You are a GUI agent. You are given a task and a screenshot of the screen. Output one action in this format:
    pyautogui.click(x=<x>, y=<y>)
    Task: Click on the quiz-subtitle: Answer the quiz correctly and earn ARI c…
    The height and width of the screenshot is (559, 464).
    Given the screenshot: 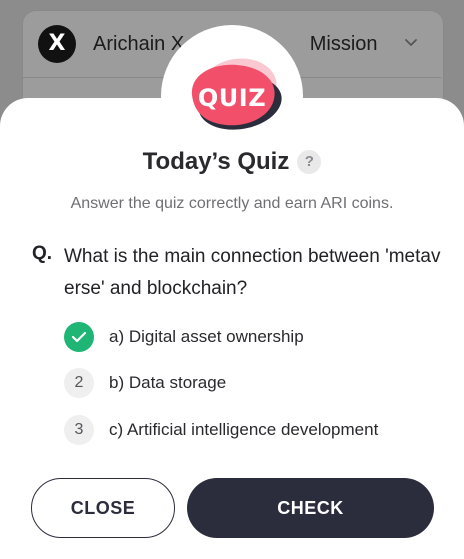 What is the action you would take?
    pyautogui.click(x=232, y=203)
    